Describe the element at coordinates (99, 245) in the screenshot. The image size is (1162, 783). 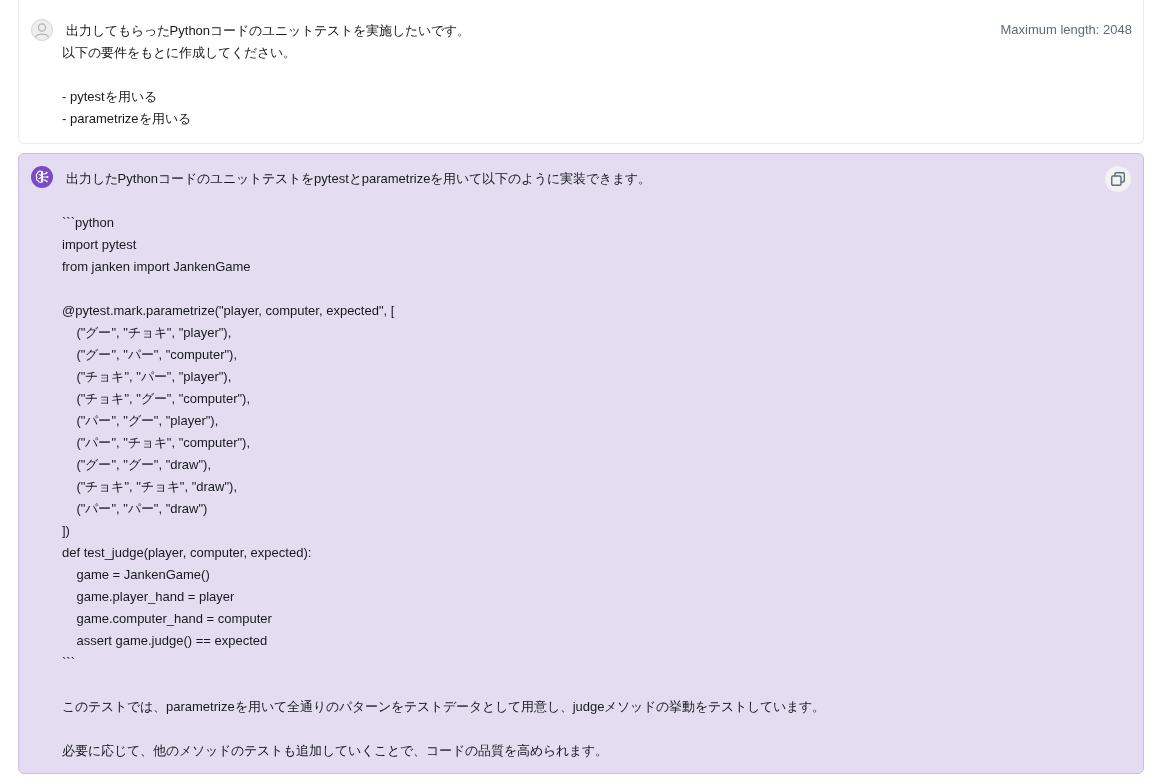
I see `message-line: import pytest` at that location.